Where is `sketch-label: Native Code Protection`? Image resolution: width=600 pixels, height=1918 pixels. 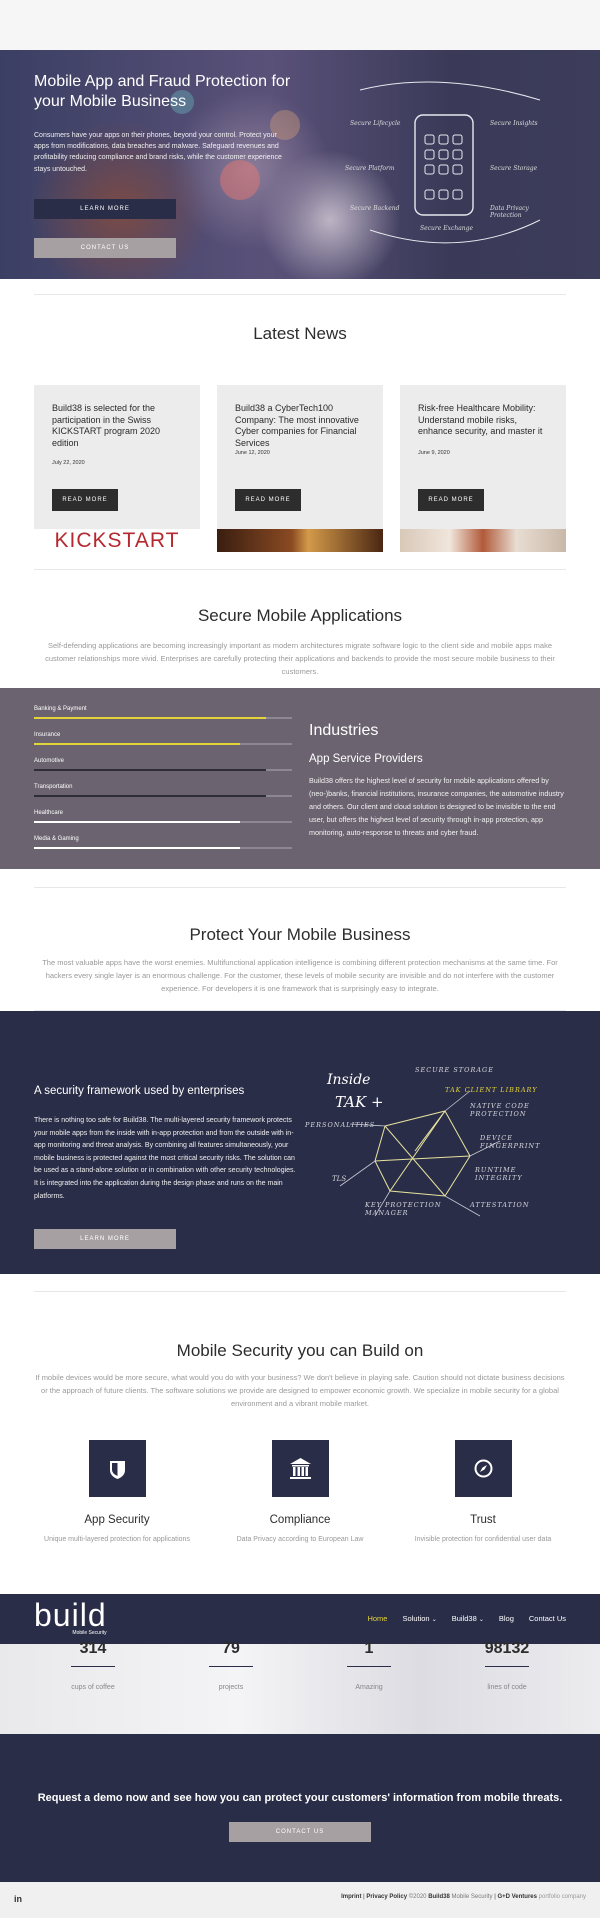 sketch-label: Native Code Protection is located at coordinates (500, 1110).